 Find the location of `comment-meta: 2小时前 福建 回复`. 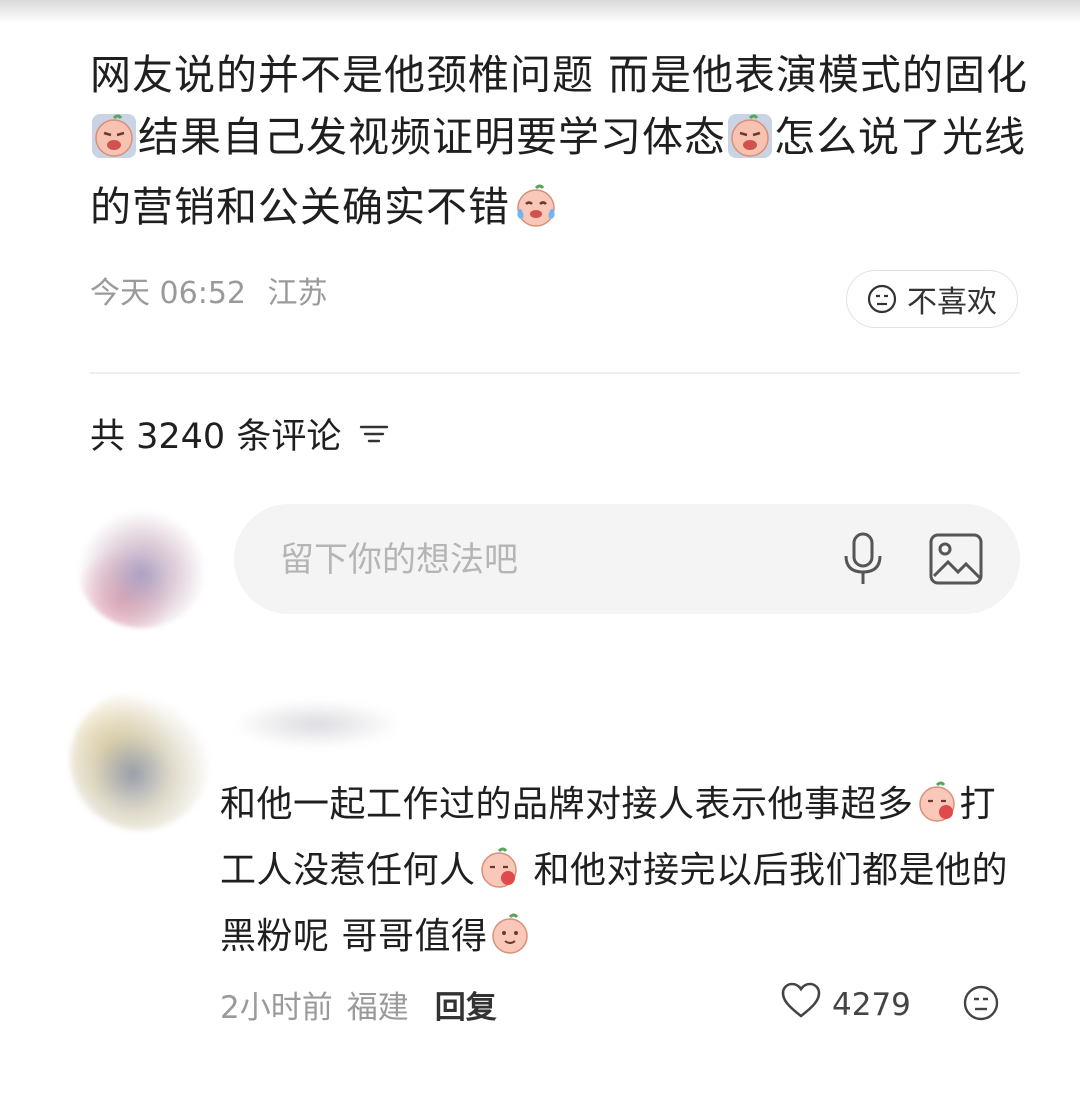

comment-meta: 2小时前 福建 回复 is located at coordinates (358, 1004).